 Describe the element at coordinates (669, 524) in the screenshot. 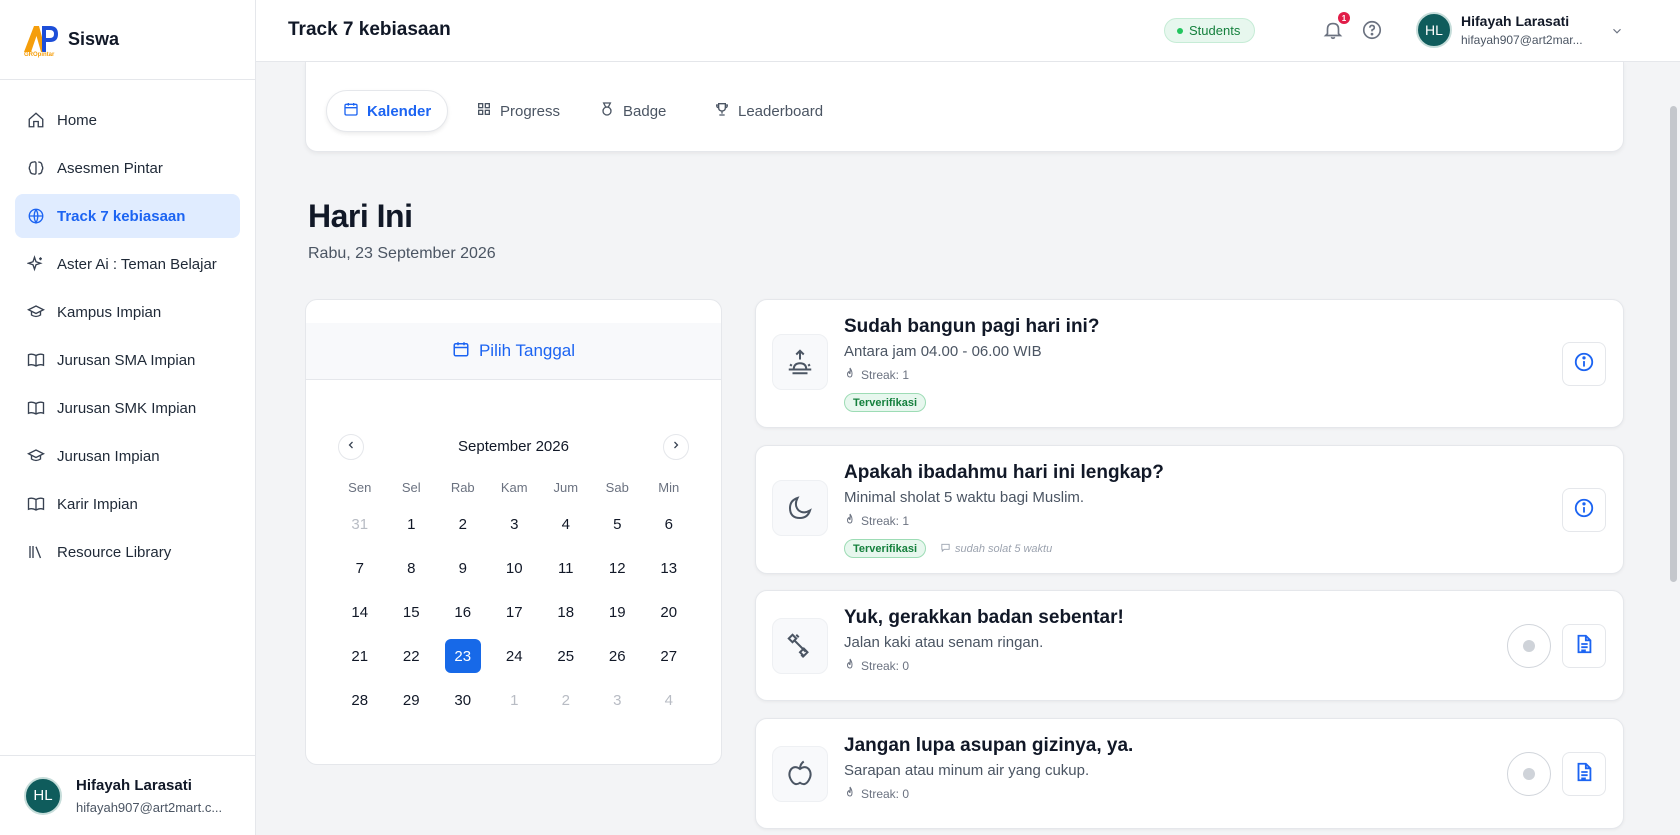

I see `calendar-day: 6` at that location.